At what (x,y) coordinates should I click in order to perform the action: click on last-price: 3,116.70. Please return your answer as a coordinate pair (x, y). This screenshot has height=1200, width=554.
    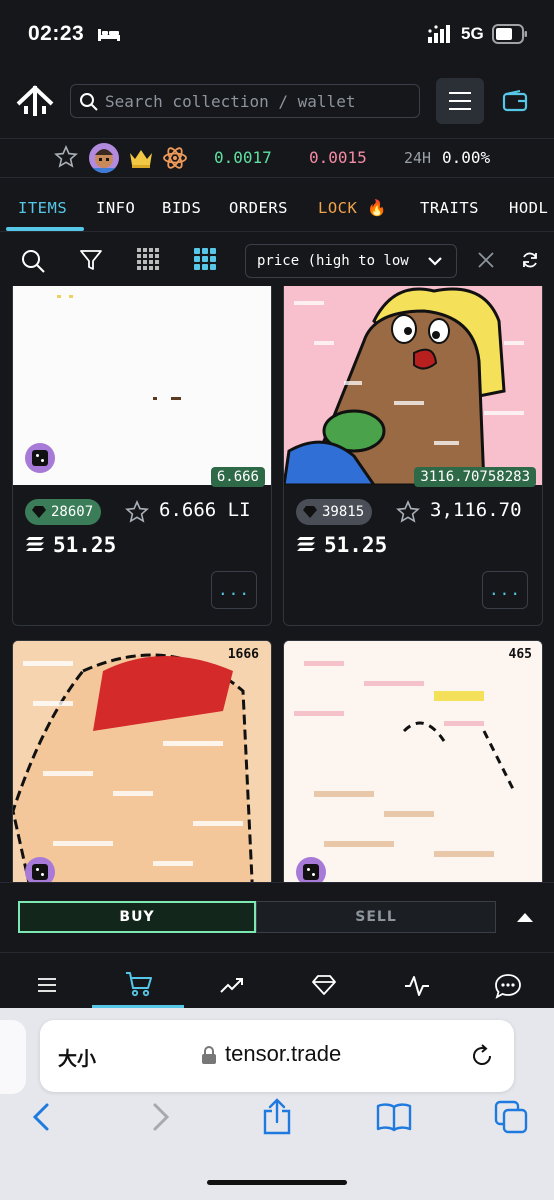
    Looking at the image, I should click on (476, 510).